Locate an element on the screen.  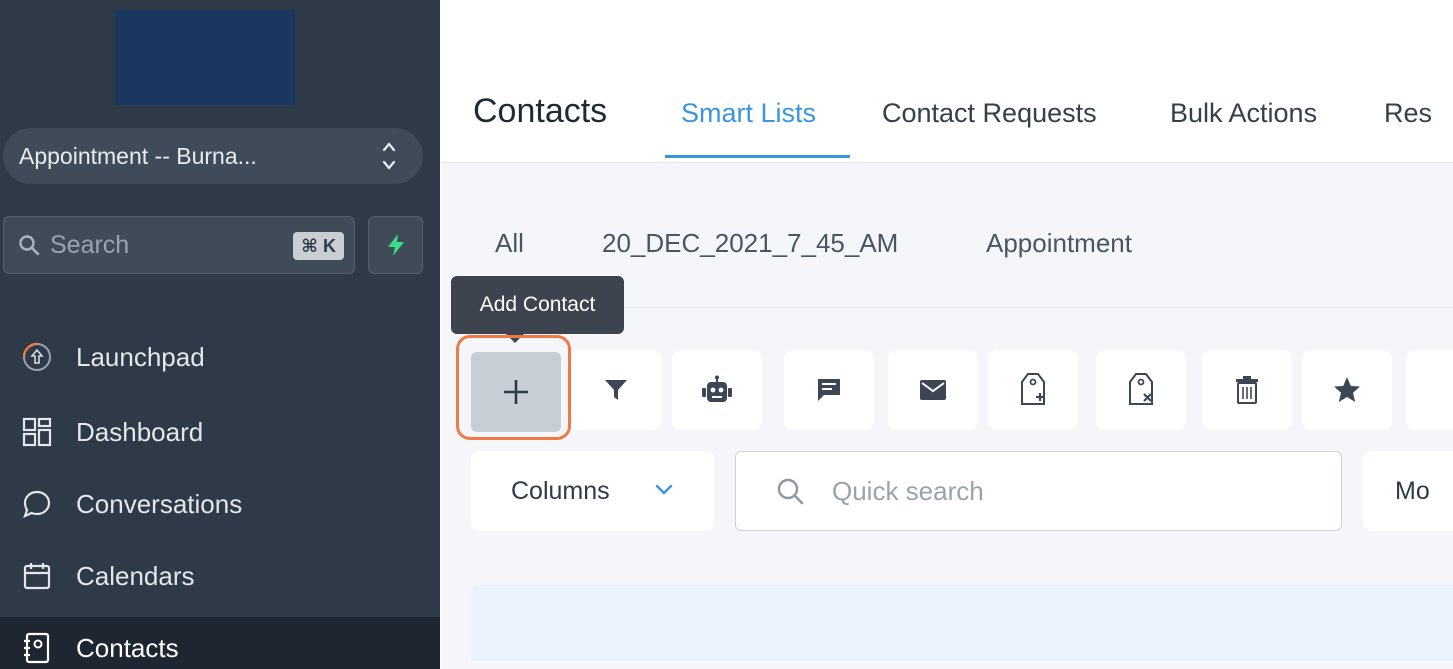
robot-icon is located at coordinates (717, 388).